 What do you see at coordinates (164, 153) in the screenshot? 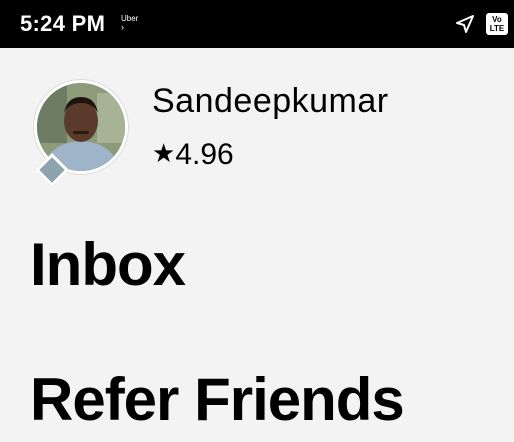
I see `star-icon: ★` at bounding box center [164, 153].